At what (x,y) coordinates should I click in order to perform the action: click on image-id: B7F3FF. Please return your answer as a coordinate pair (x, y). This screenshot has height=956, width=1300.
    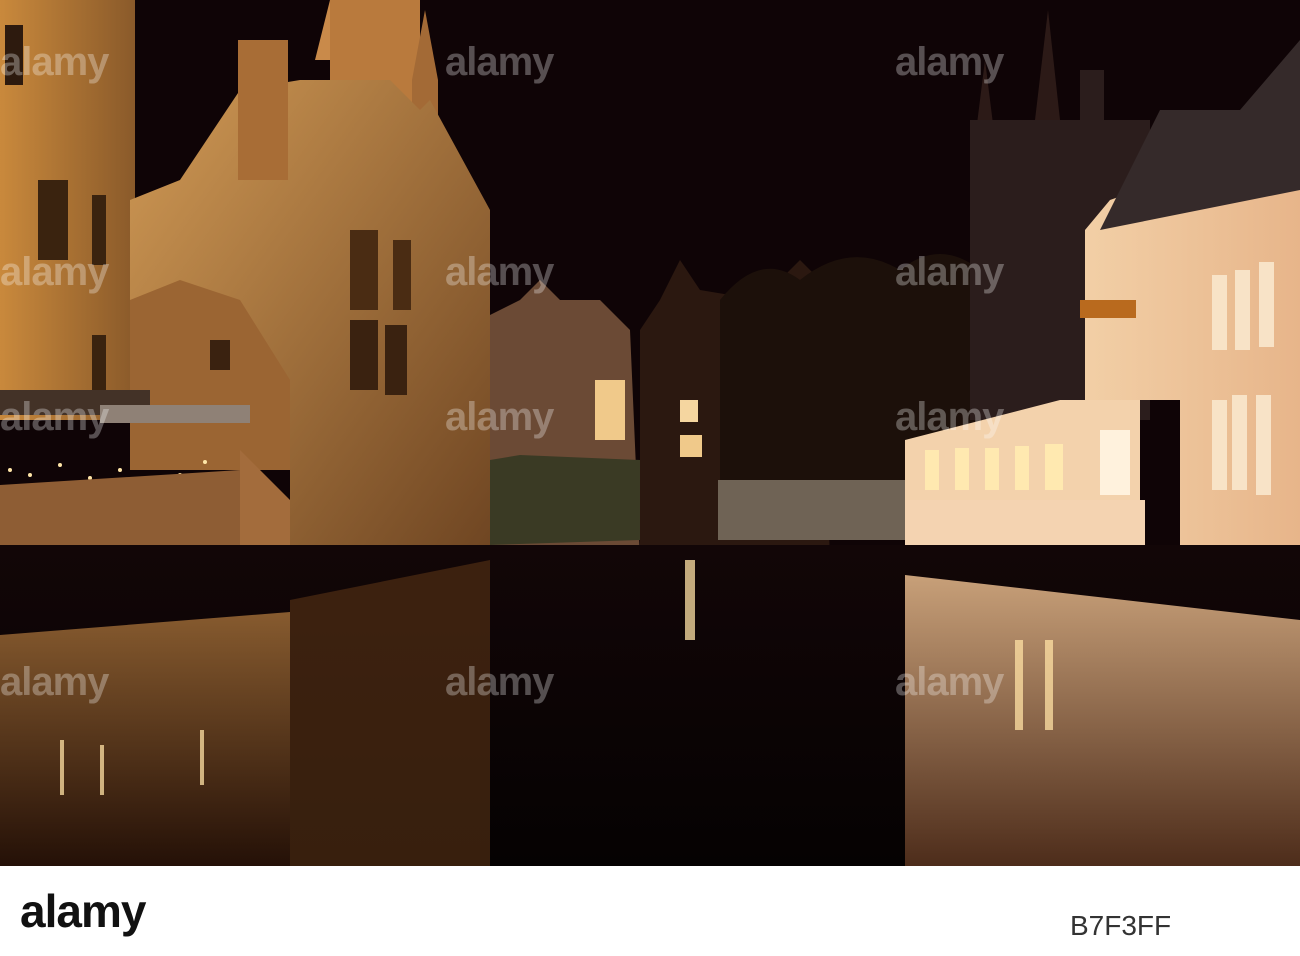
    Looking at the image, I should click on (1121, 925).